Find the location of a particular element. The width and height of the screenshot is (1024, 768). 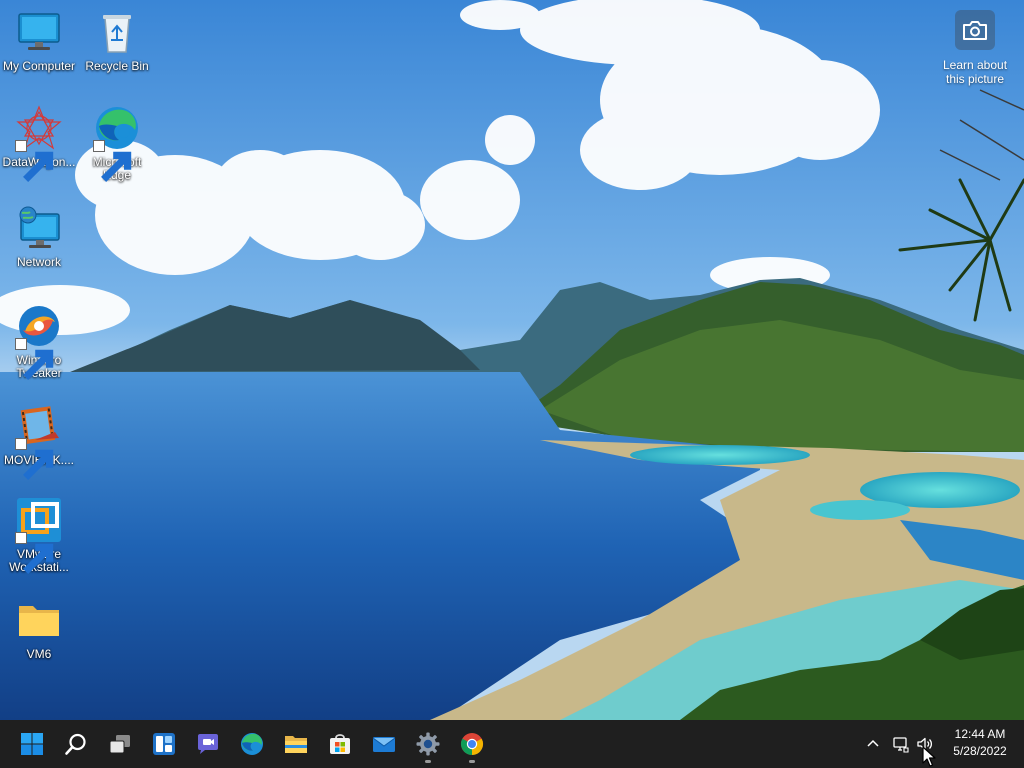

network-status-button is located at coordinates (901, 744).